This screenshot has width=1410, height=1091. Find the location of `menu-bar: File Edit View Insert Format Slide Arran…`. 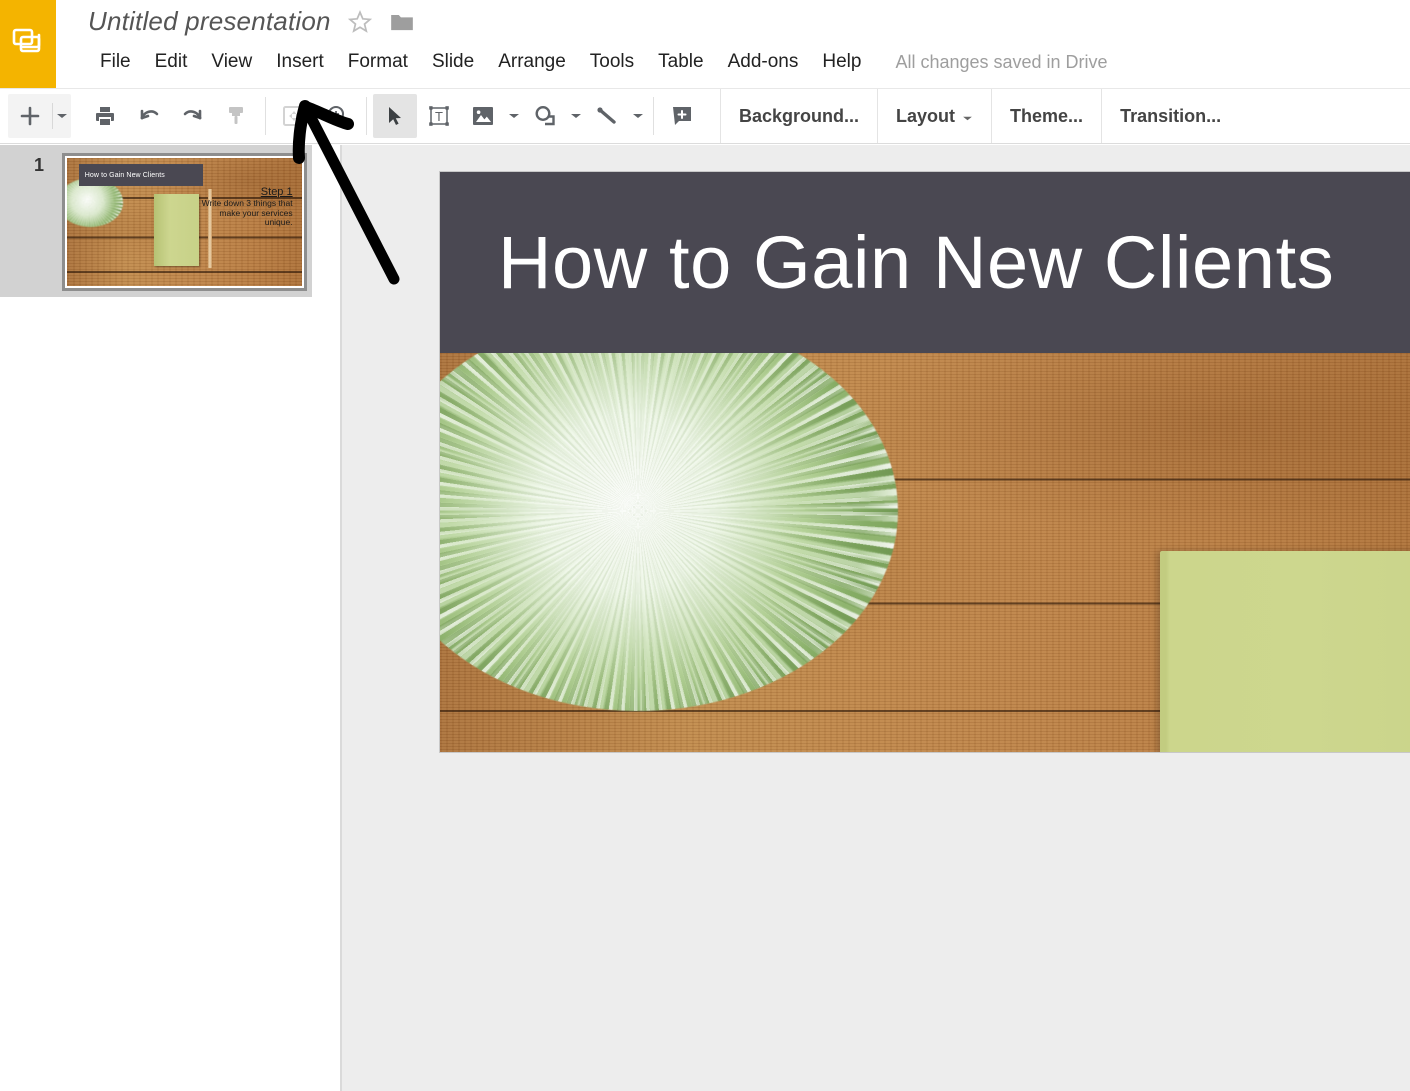

menu-bar: File Edit View Insert Format Slide Arran… is located at coordinates (598, 62).